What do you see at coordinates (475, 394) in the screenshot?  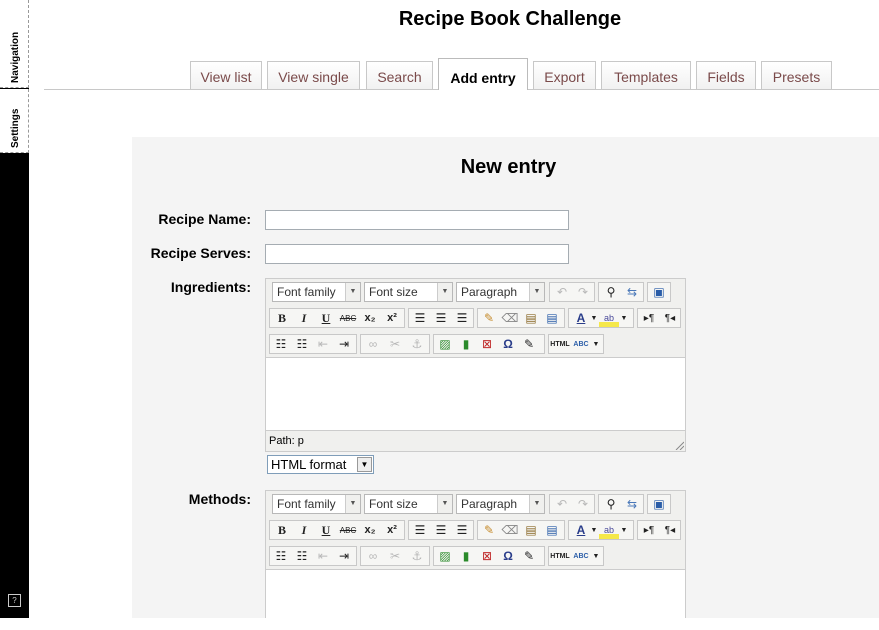 I see `ingredients-edit-area` at bounding box center [475, 394].